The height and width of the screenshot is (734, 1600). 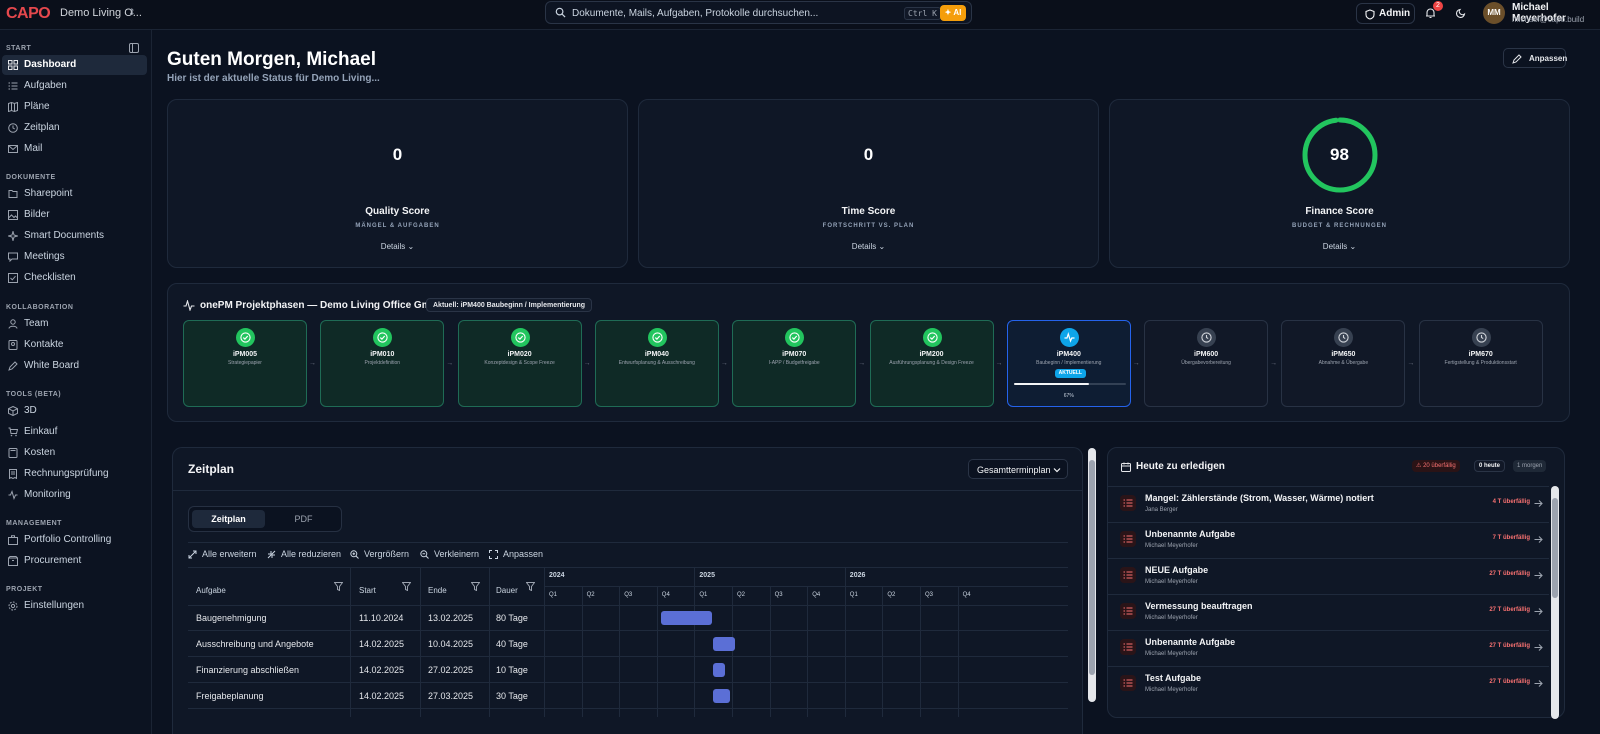 I want to click on tasks-scrollbar, so click(x=1555, y=602).